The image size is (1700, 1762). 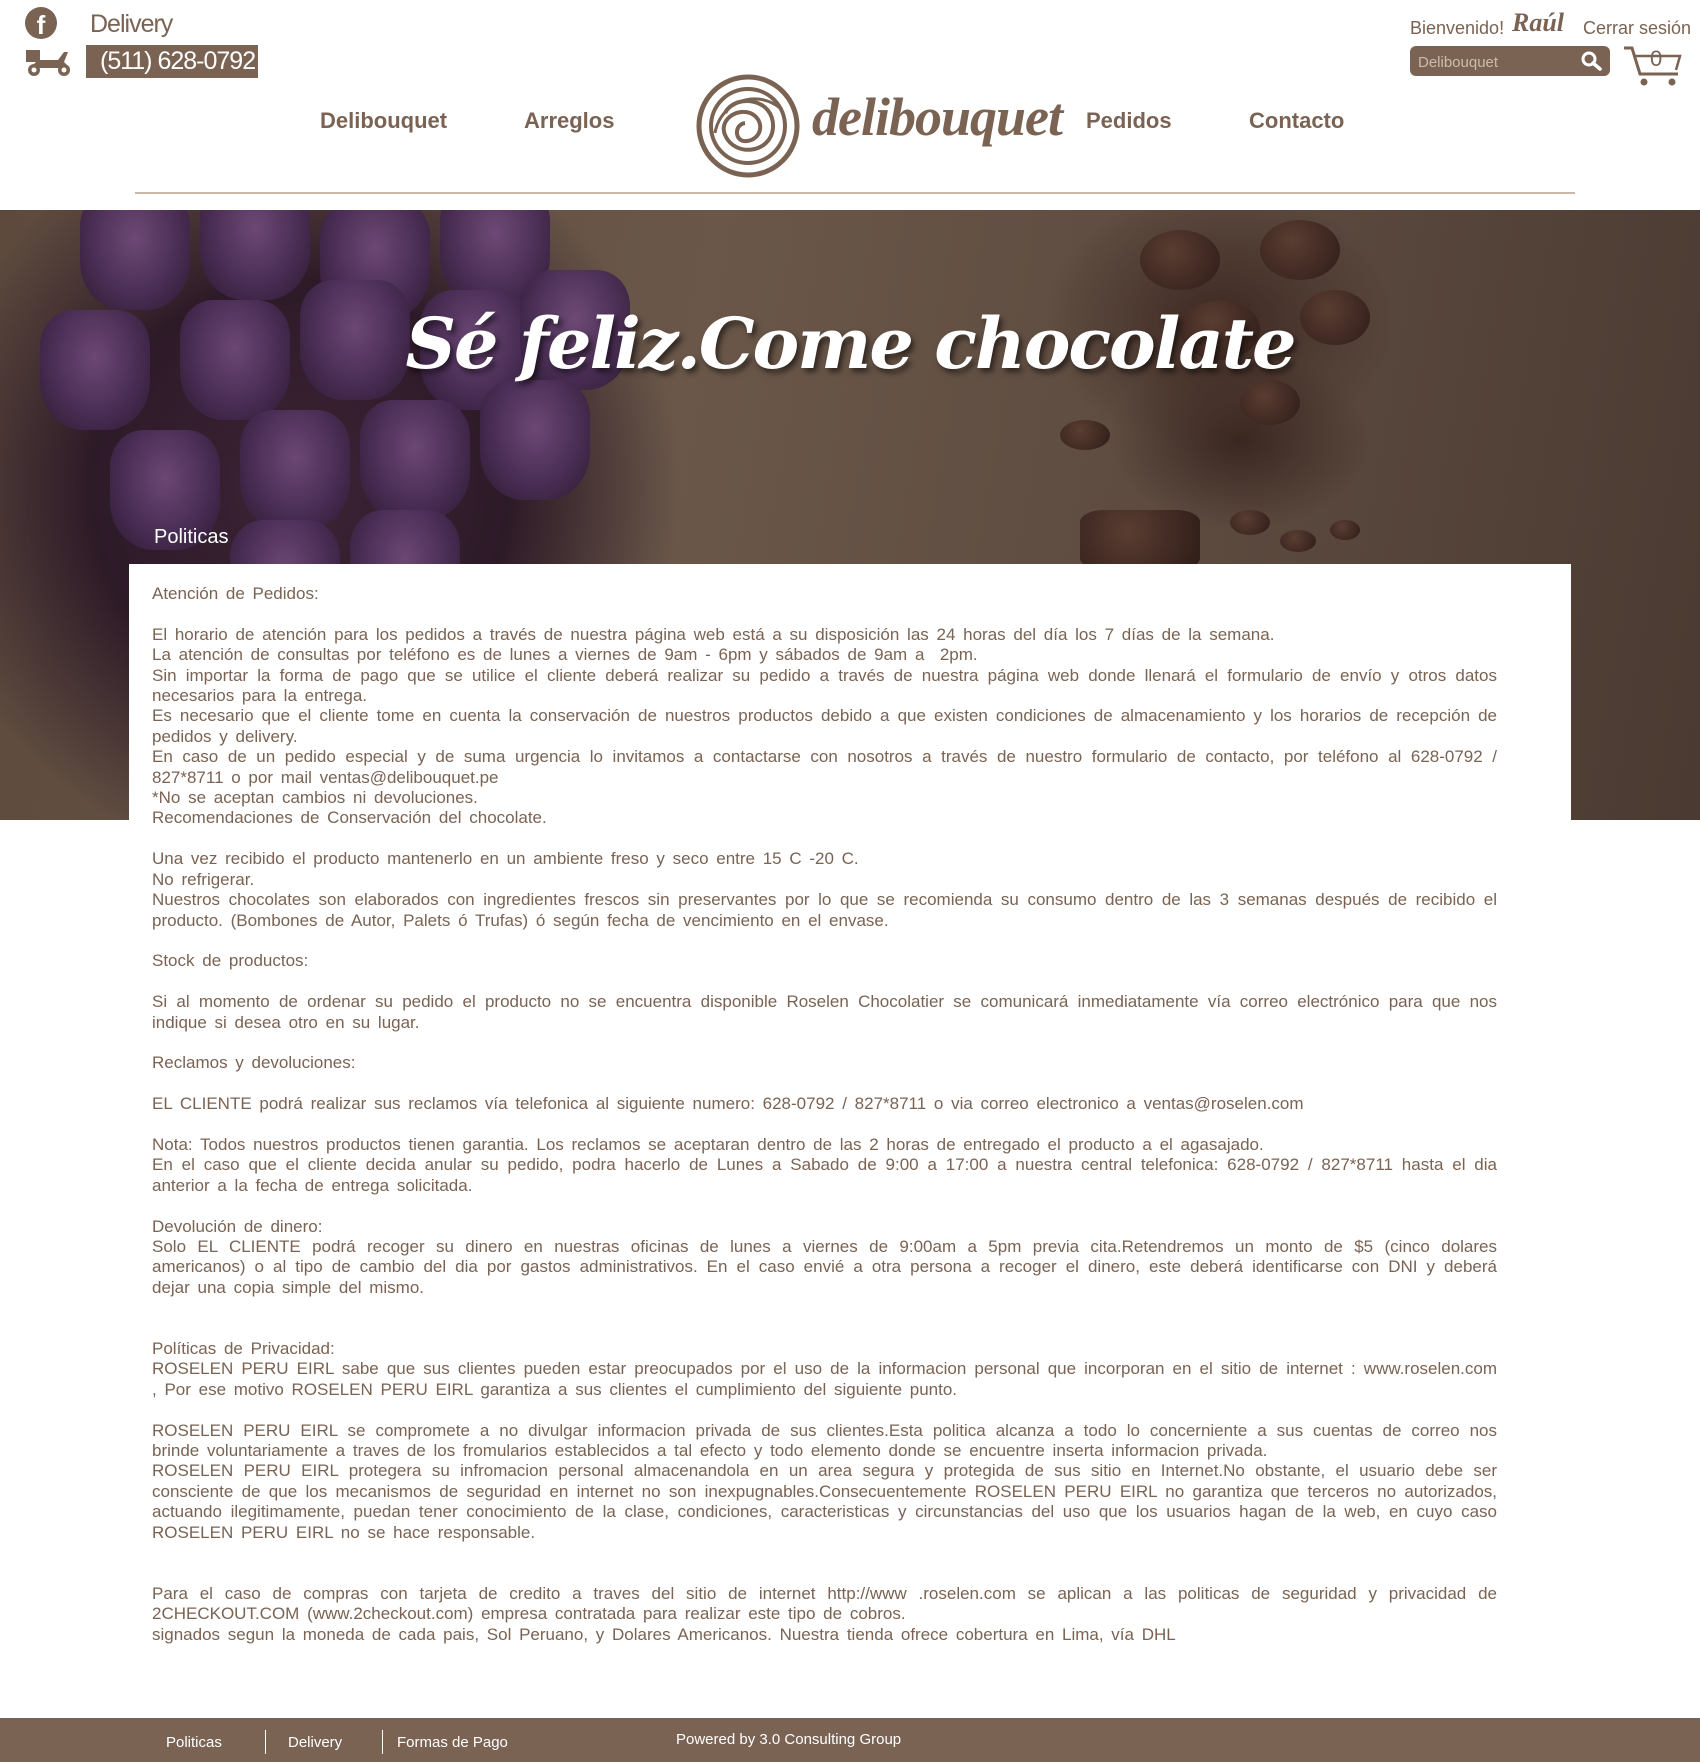 I want to click on footer-link-delivery: Delivery, so click(x=315, y=1742).